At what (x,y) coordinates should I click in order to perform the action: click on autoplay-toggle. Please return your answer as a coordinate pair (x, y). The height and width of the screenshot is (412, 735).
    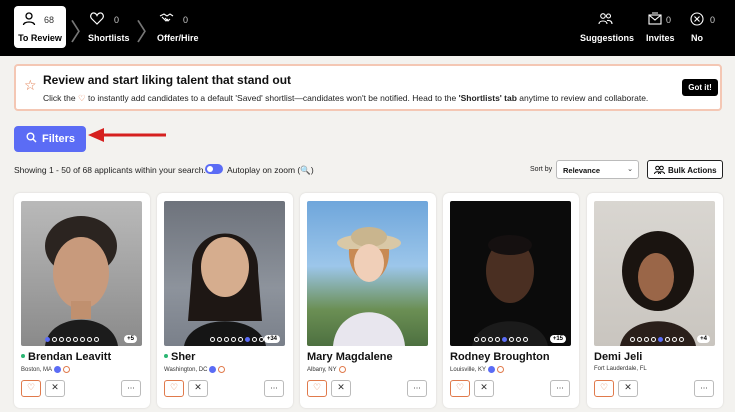
    Looking at the image, I should click on (214, 169).